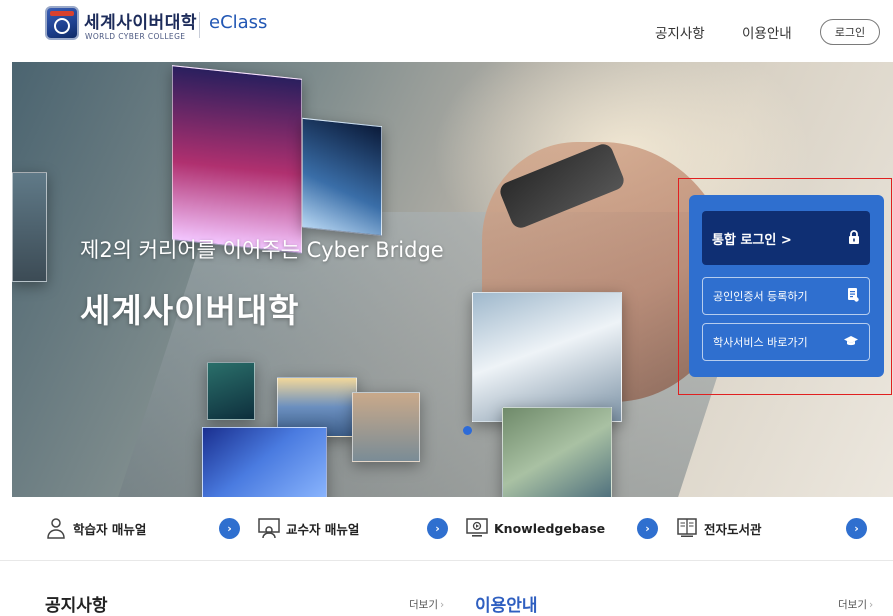 The width and height of the screenshot is (893, 616). I want to click on guide-more-link: 더보기 ›, so click(855, 604).